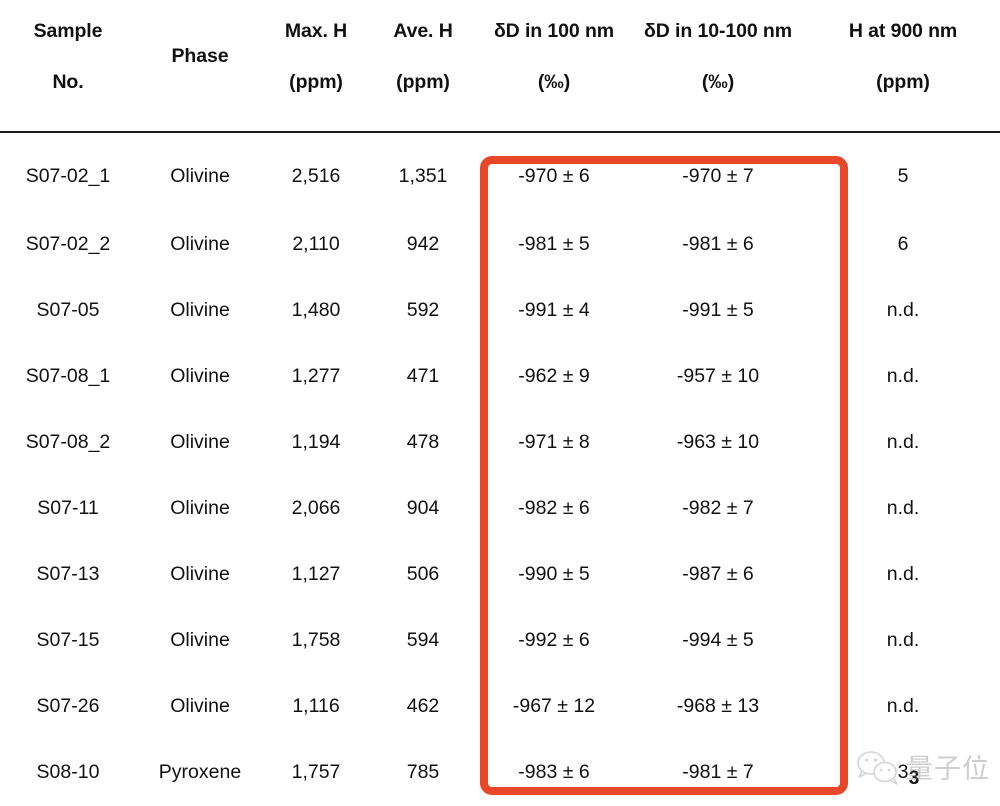 The image size is (1000, 806). What do you see at coordinates (316, 81) in the screenshot?
I see `column-header-max-h-line2: (ppm)` at bounding box center [316, 81].